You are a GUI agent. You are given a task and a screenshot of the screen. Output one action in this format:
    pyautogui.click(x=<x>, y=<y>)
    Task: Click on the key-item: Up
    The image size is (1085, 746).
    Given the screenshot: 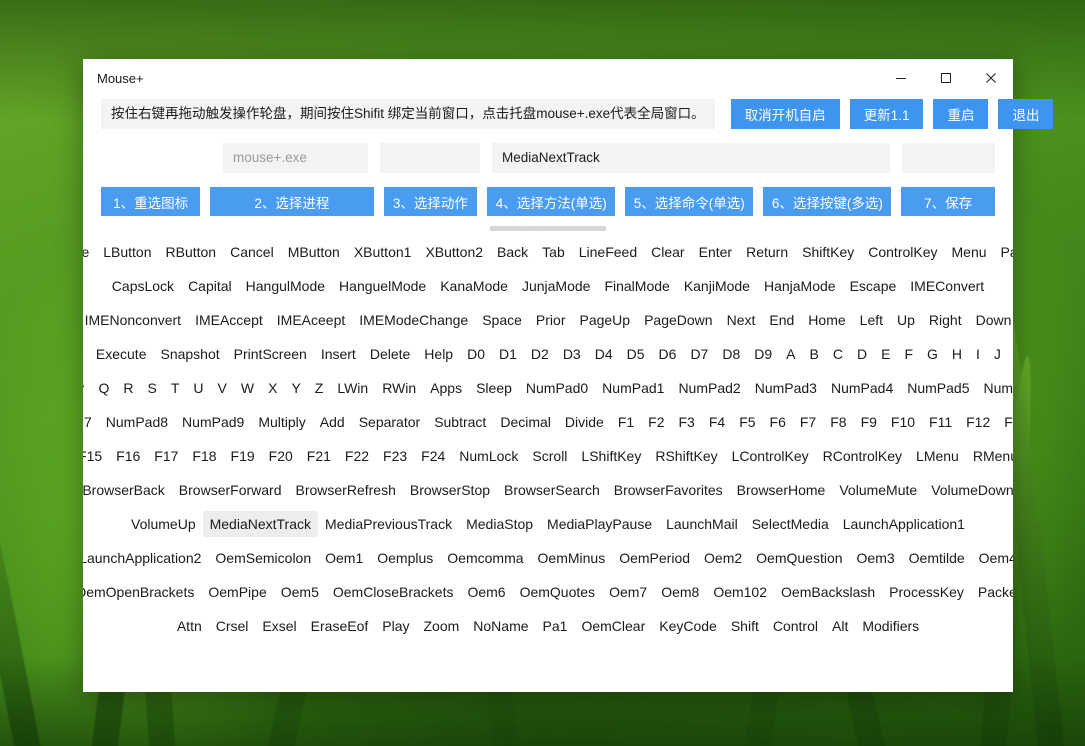 What is the action you would take?
    pyautogui.click(x=906, y=320)
    